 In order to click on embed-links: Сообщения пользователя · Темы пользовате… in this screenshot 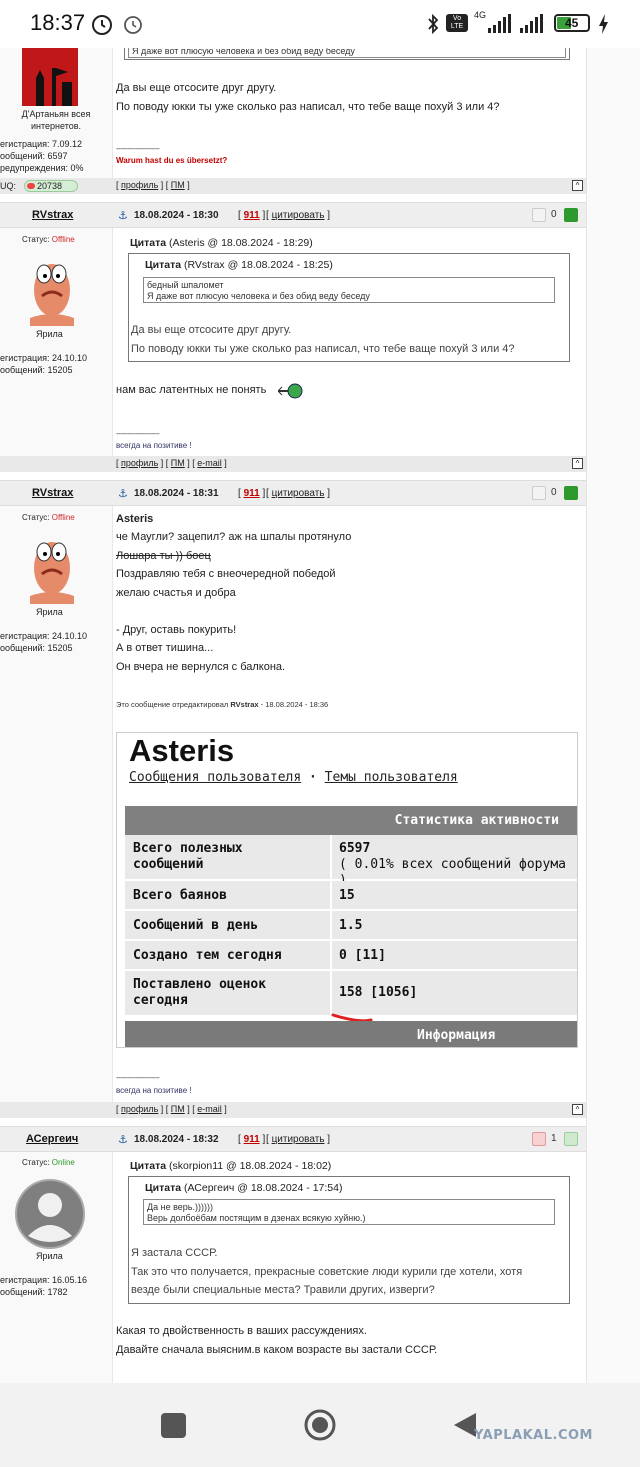, I will do `click(293, 777)`.